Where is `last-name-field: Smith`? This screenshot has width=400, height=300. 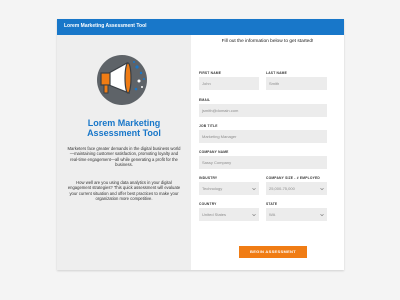 last-name-field: Smith is located at coordinates (296, 83).